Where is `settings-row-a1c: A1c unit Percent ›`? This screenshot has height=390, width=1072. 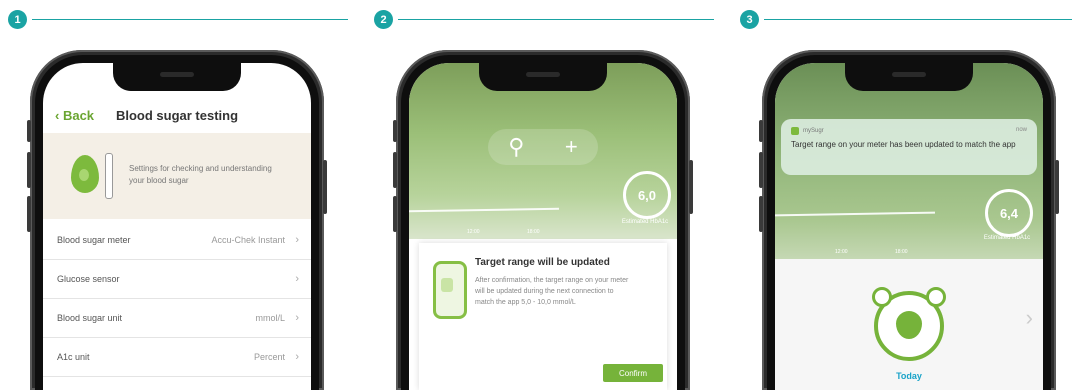
settings-row-a1c: A1c unit Percent › is located at coordinates (177, 357).